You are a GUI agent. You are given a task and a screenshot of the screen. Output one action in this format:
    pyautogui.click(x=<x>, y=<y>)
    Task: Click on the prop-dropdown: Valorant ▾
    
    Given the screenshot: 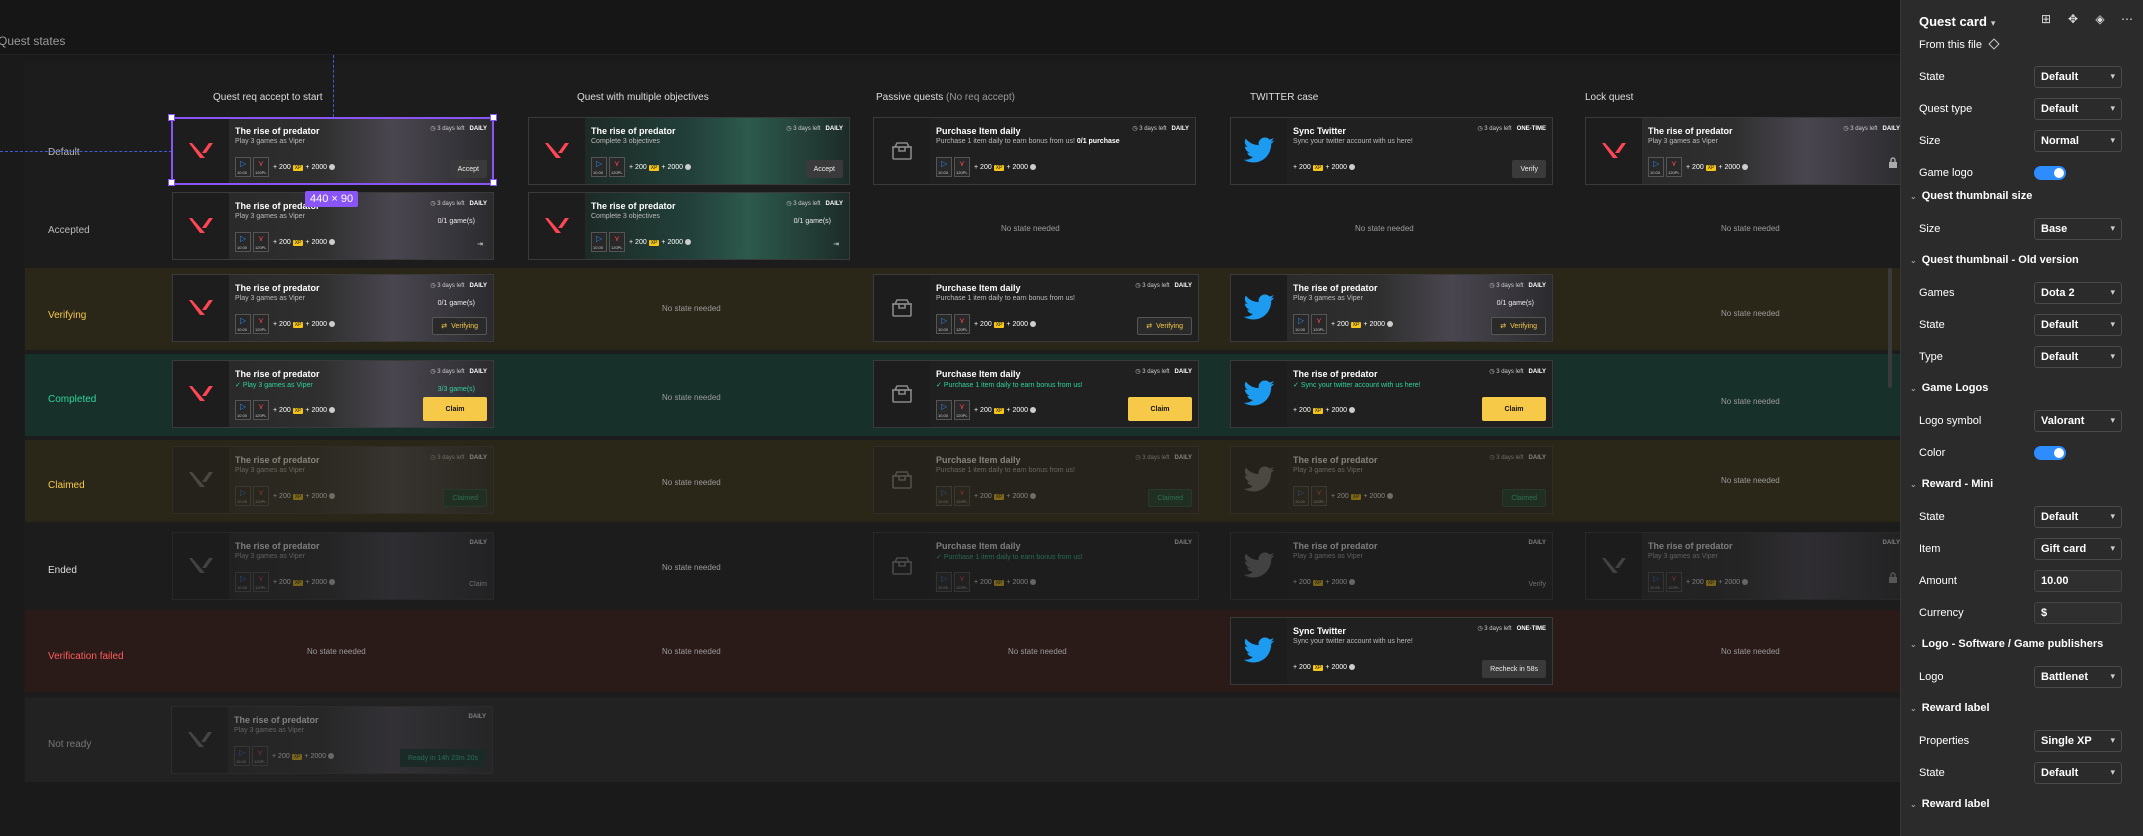 What is the action you would take?
    pyautogui.click(x=2078, y=421)
    